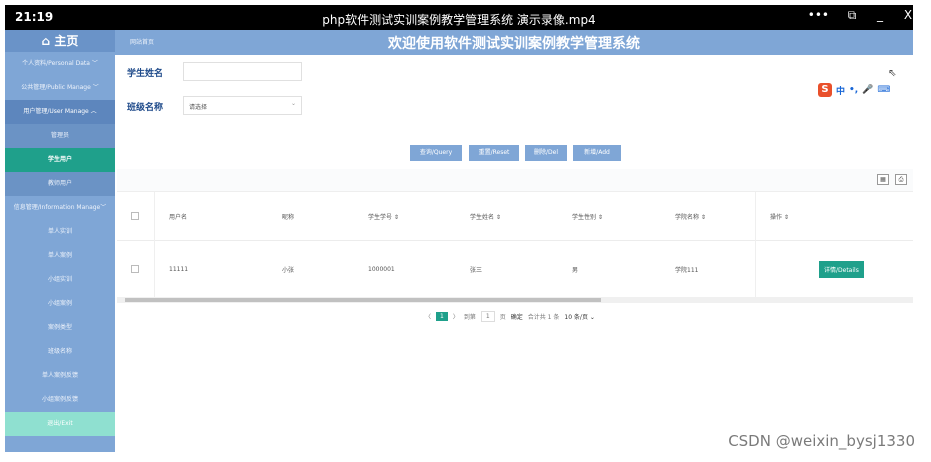 Image resolution: width=931 pixels, height=462 pixels. Describe the element at coordinates (575, 270) in the screenshot. I see `cell-gender: 男` at that location.